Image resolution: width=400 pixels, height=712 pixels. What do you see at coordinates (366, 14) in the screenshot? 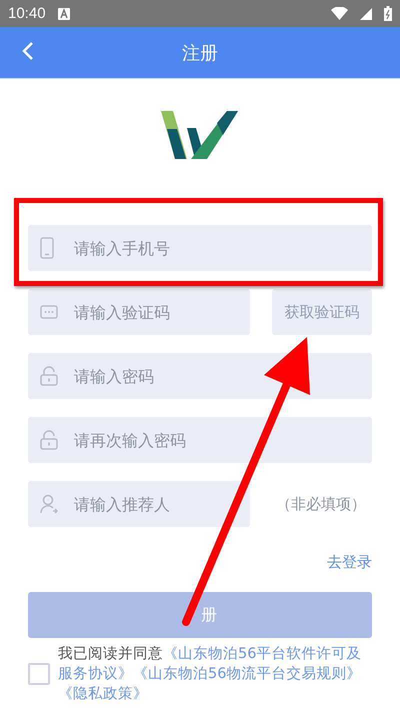
I see `signal-icon` at bounding box center [366, 14].